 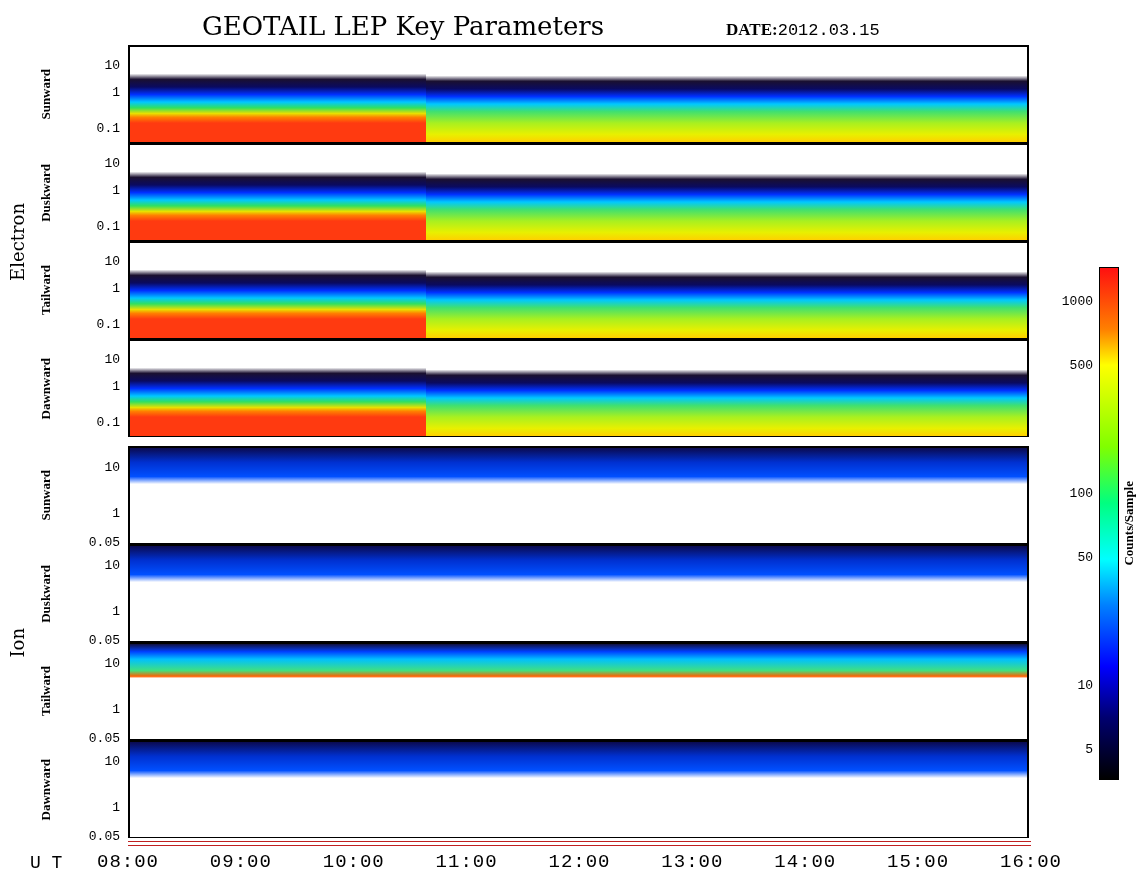 I want to click on x-tick-label: 13:00, so click(x=692, y=862).